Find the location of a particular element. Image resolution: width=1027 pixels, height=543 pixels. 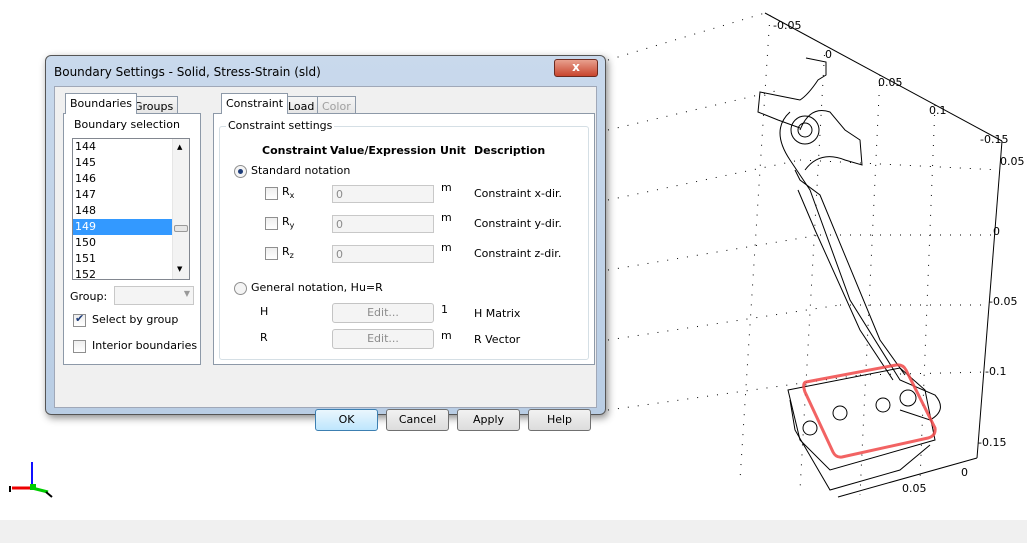

scroll-up-icon: ▲ is located at coordinates (179, 147).